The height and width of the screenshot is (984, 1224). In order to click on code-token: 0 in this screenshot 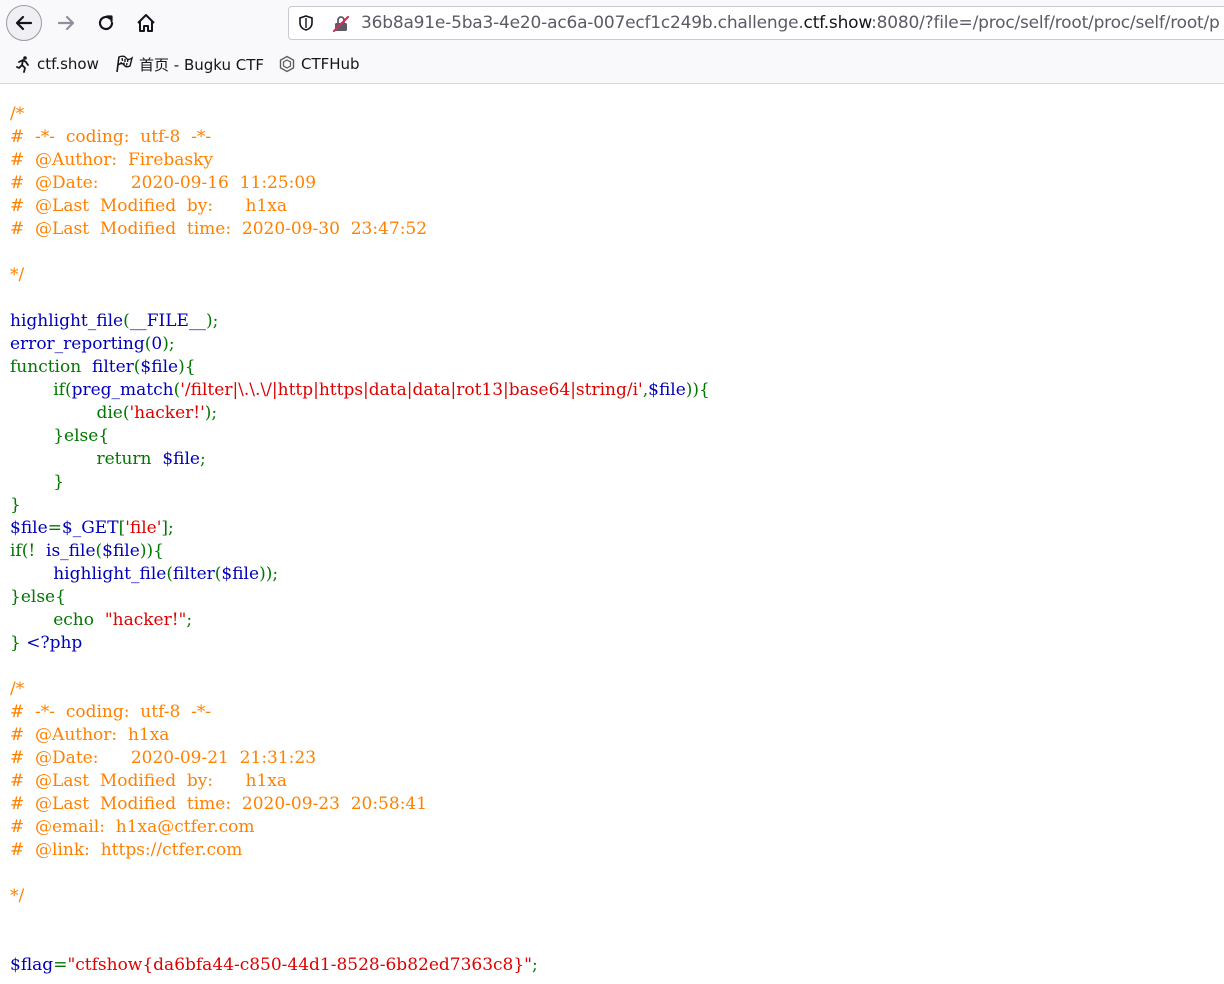, I will do `click(157, 344)`.